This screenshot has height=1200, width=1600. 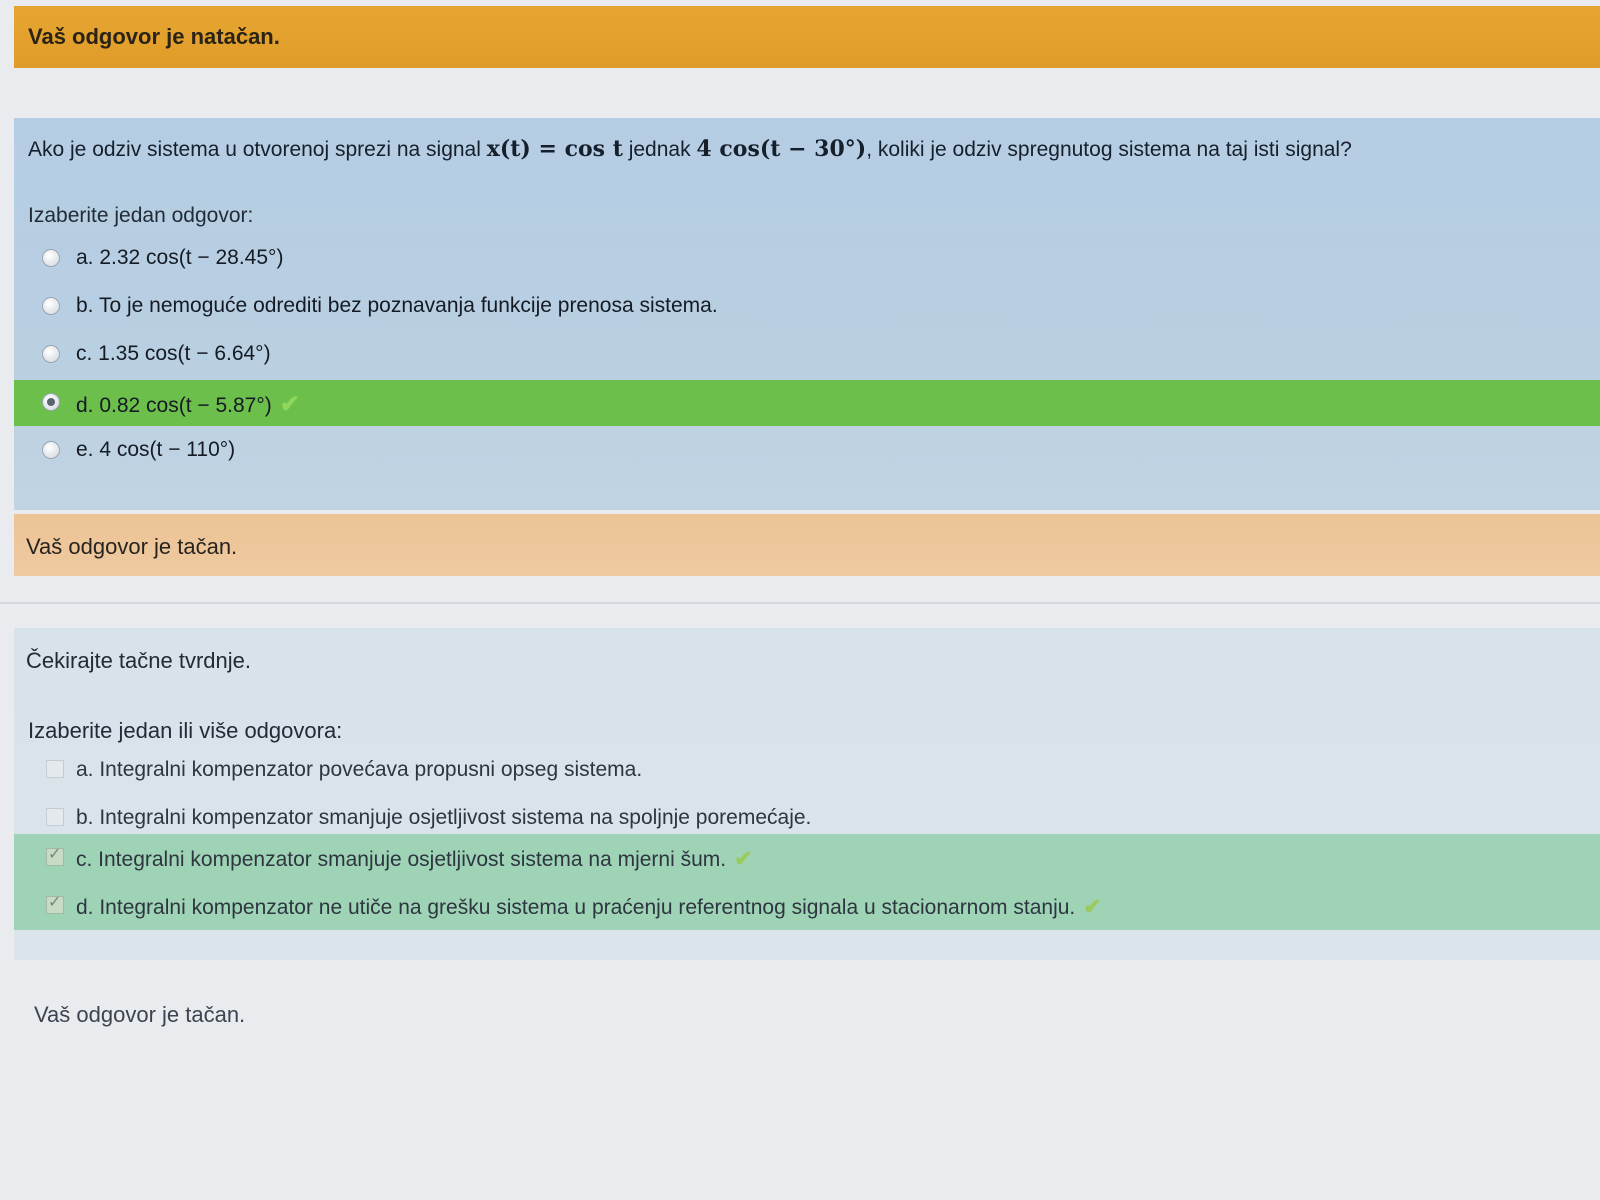 I want to click on answer-prompt: Izaberite jedan ili više odgovora:, so click(x=185, y=730).